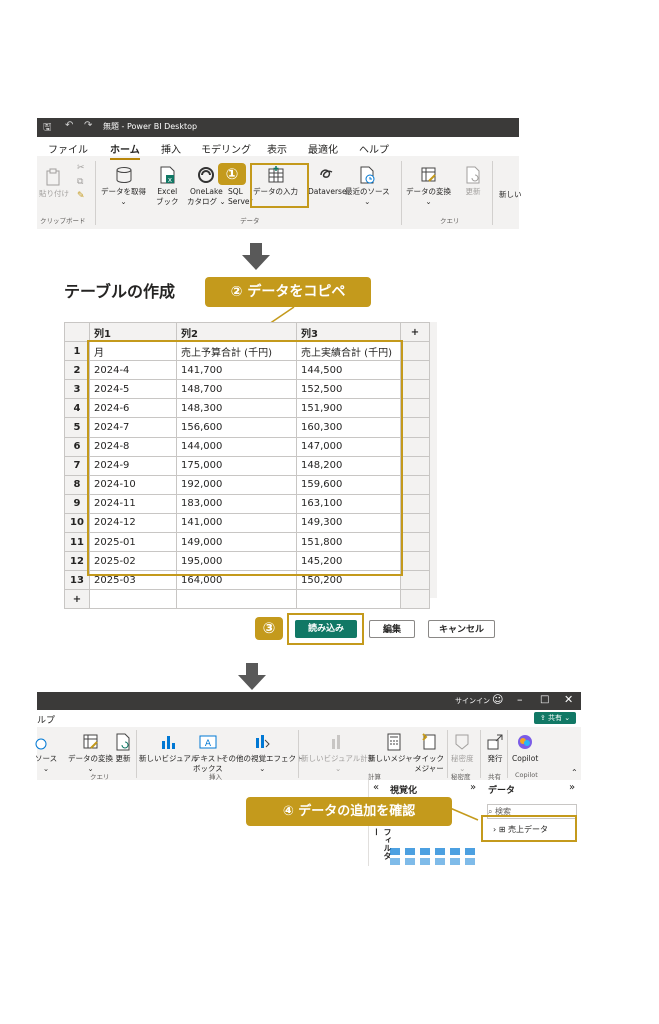 The width and height of the screenshot is (659, 1024). What do you see at coordinates (348, 332) in the screenshot?
I see `column-header: 列3` at bounding box center [348, 332].